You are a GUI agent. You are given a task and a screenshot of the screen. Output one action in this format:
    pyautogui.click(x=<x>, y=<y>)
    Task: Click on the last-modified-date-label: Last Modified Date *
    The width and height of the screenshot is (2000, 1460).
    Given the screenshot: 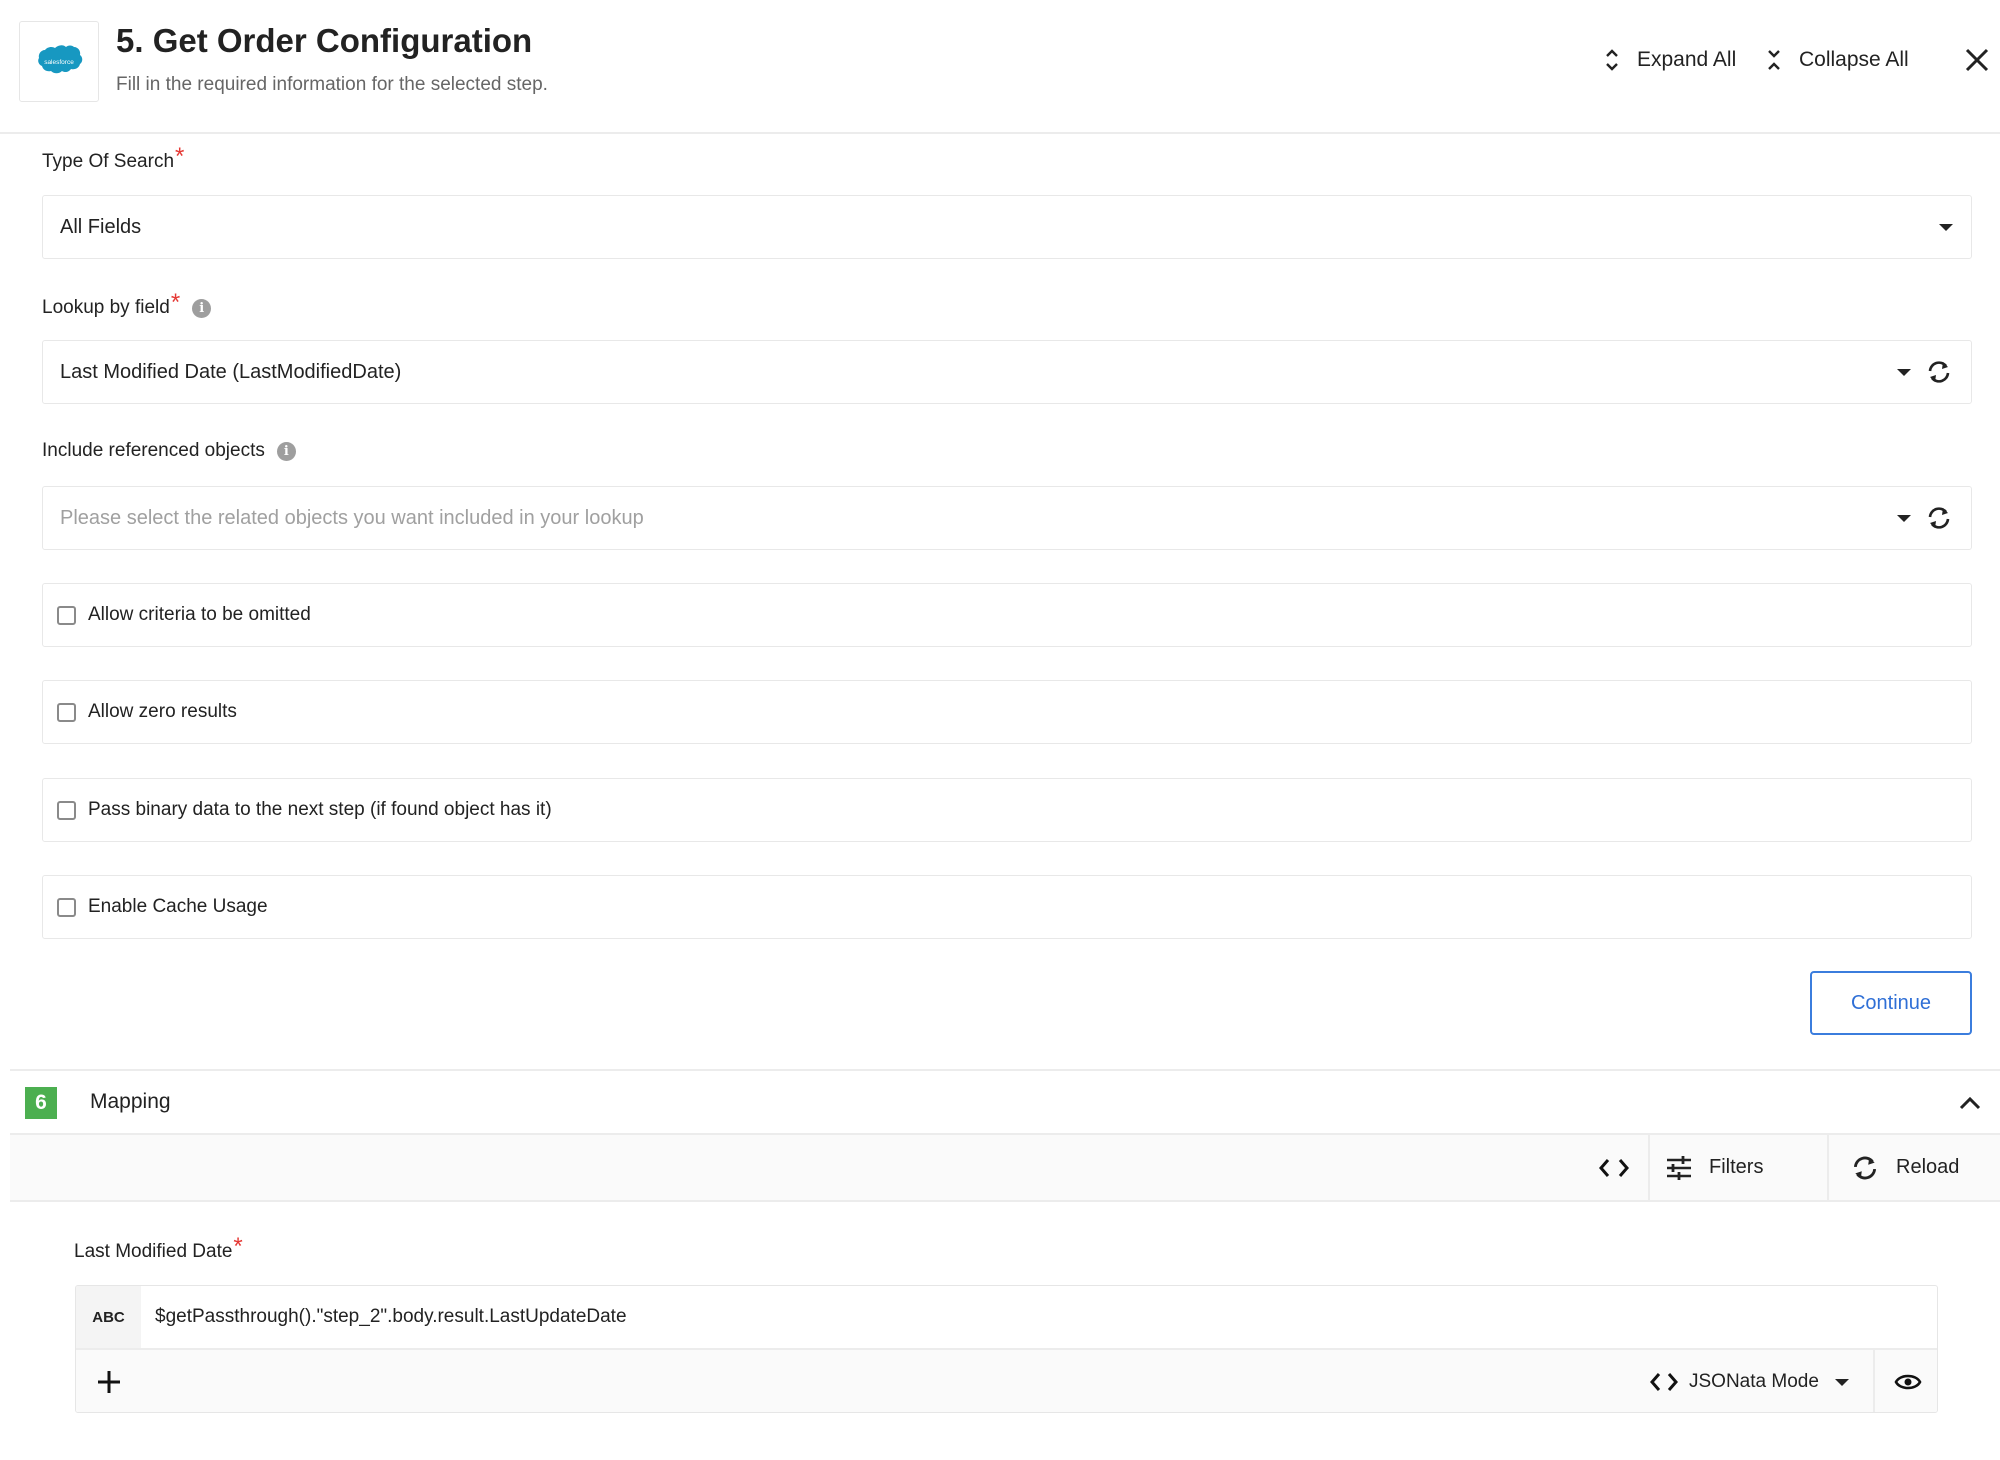 What is the action you would take?
    pyautogui.click(x=158, y=1249)
    